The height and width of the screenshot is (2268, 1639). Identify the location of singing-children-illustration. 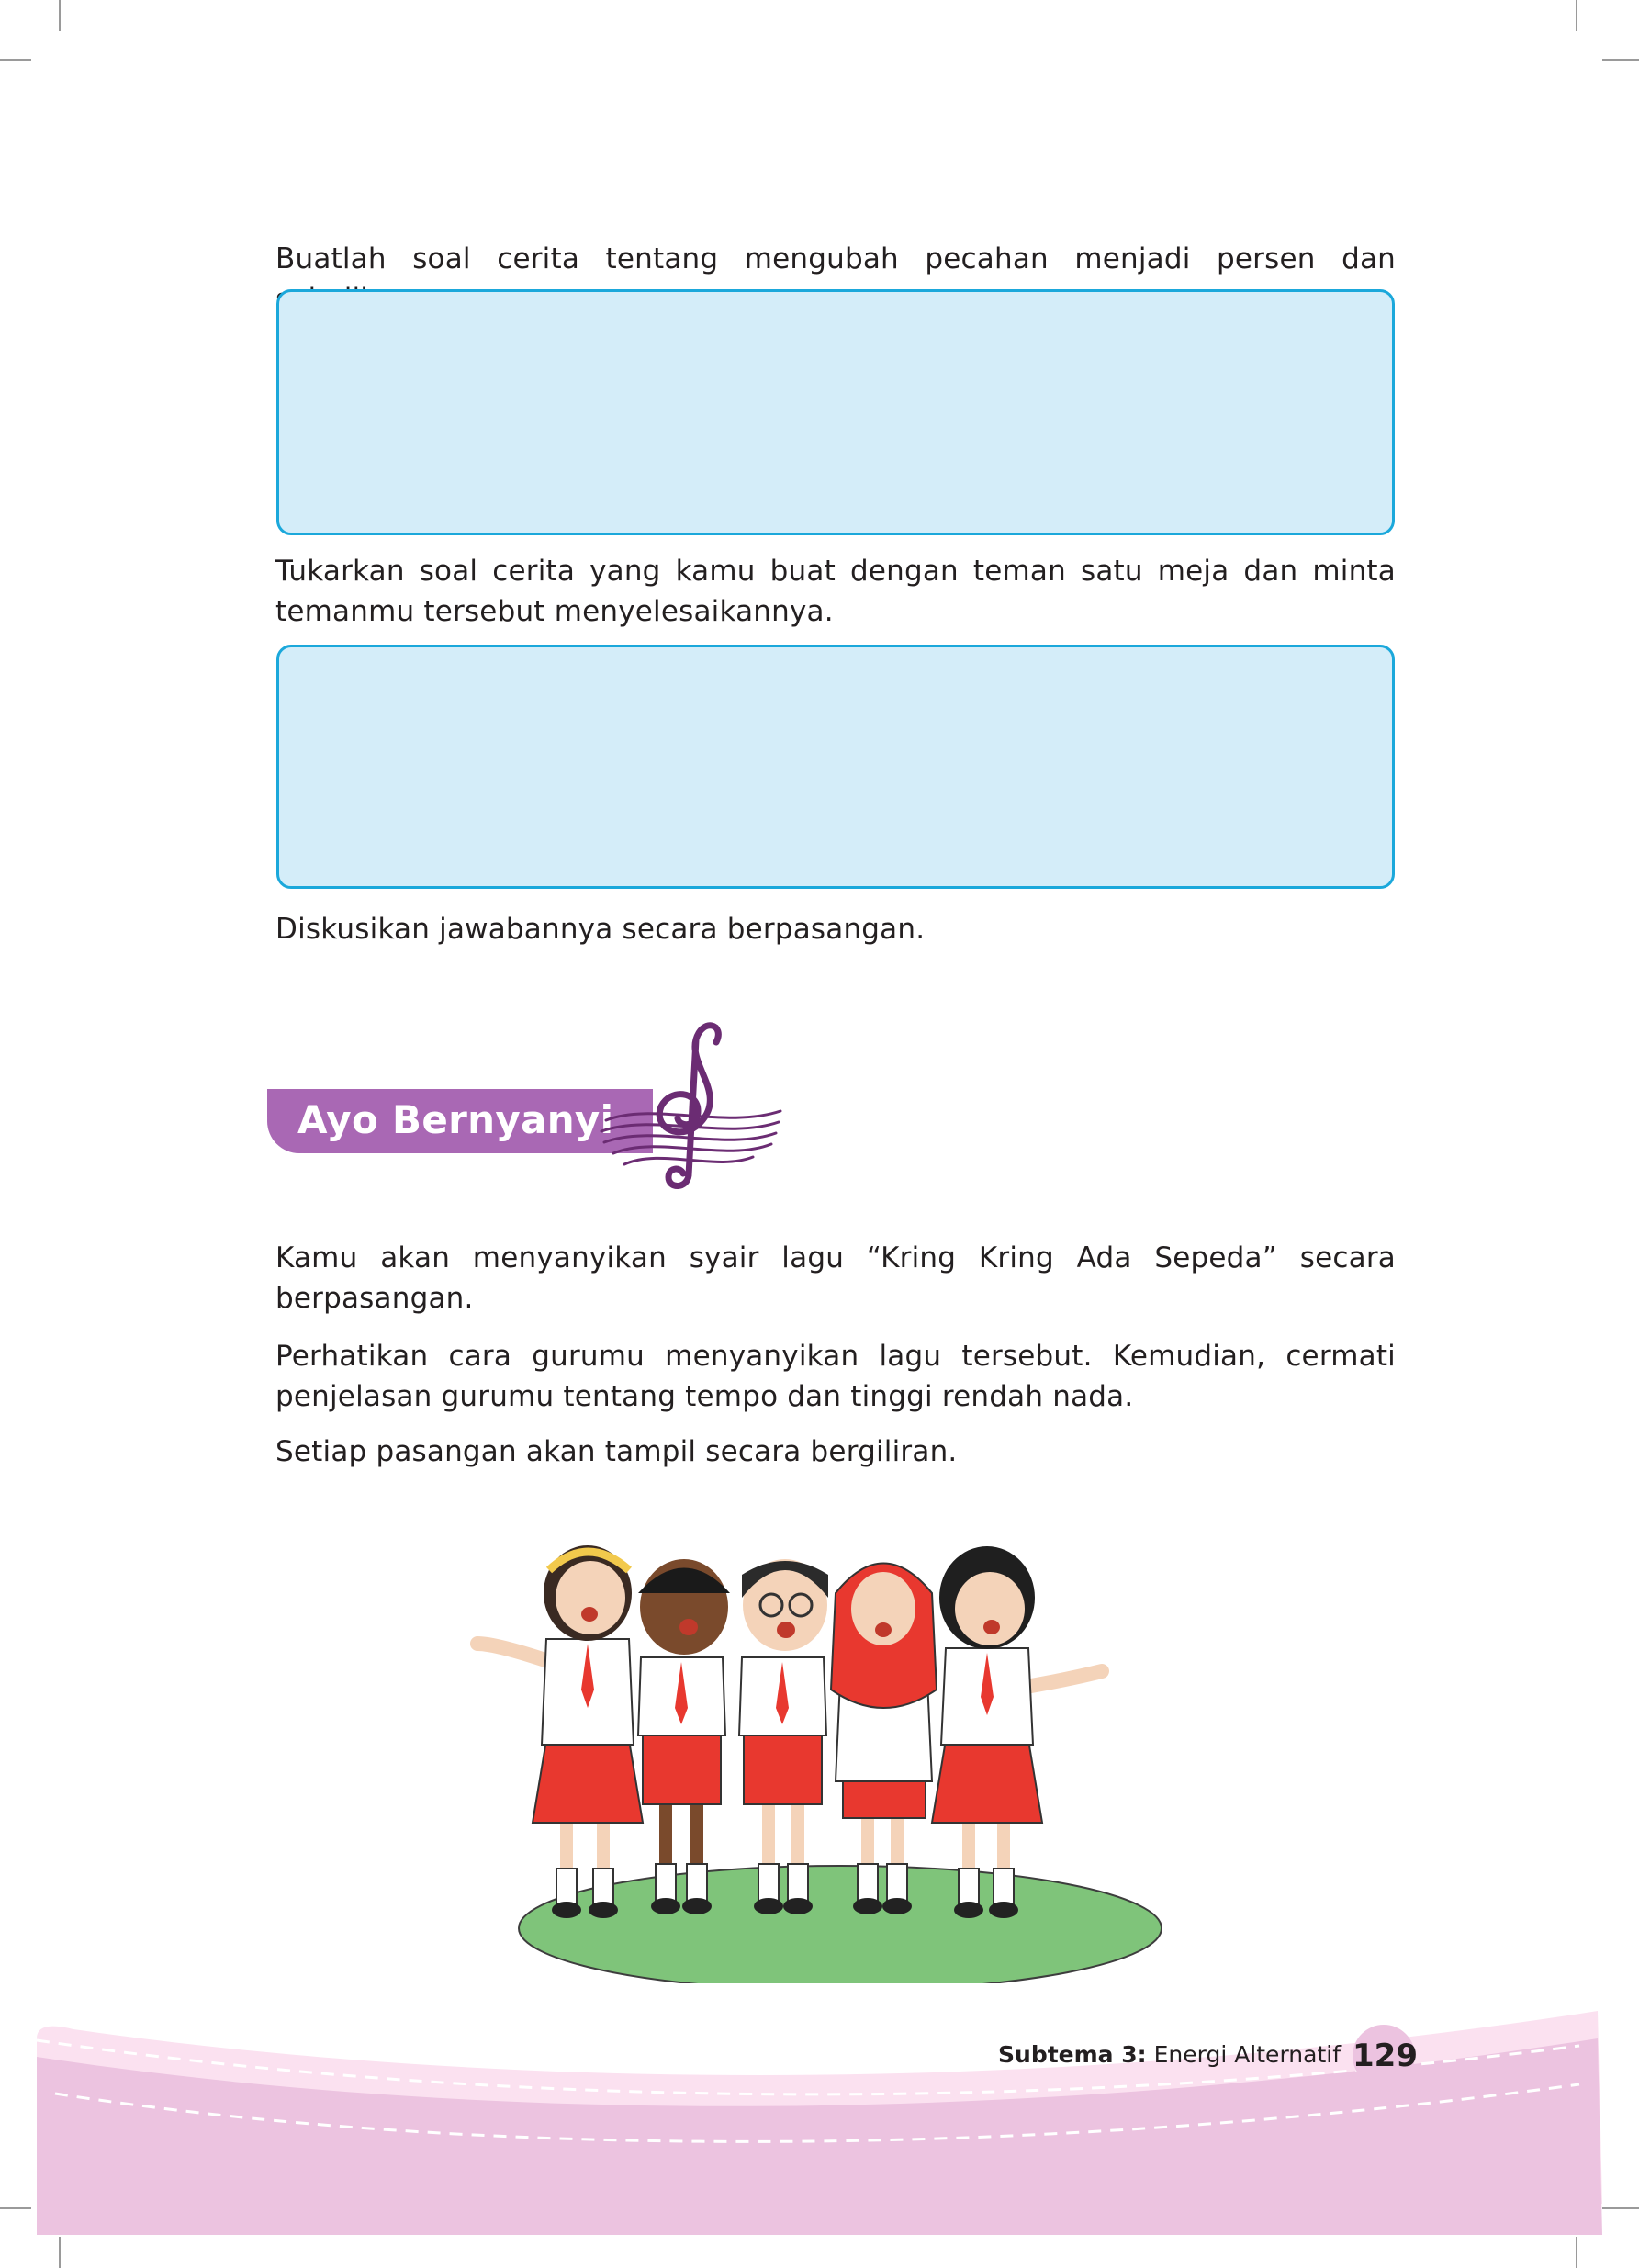
(816, 1764).